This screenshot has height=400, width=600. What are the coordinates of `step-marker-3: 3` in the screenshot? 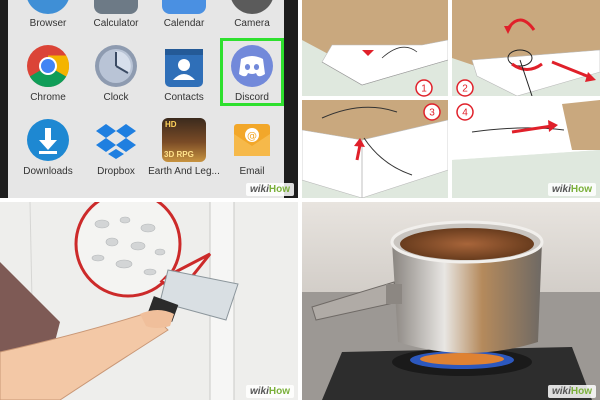 It's located at (432, 112).